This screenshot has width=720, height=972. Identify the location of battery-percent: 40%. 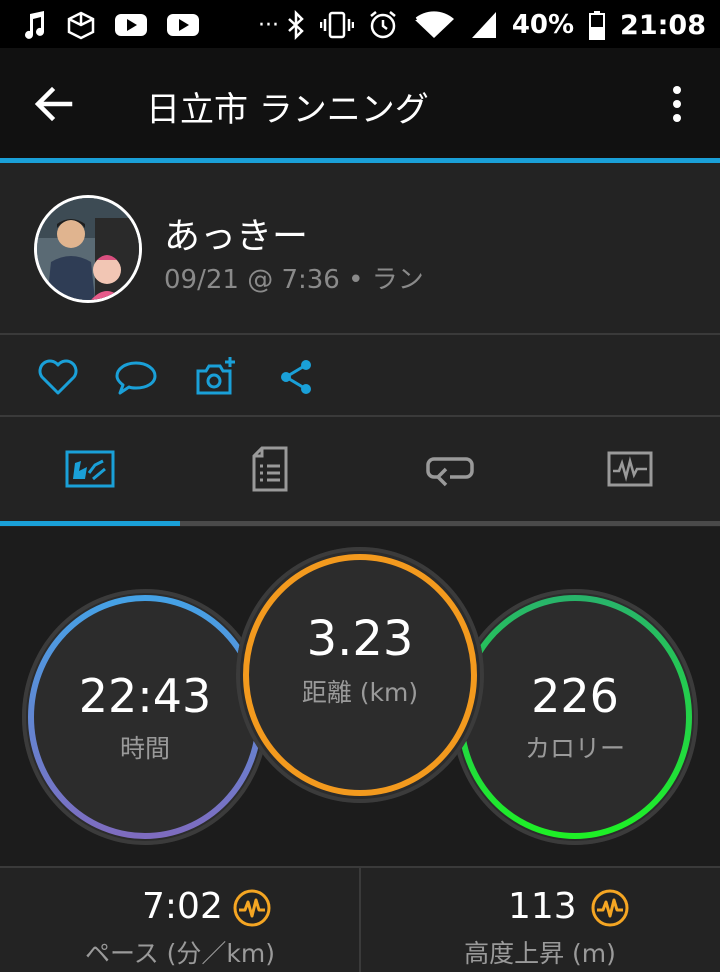
(543, 25).